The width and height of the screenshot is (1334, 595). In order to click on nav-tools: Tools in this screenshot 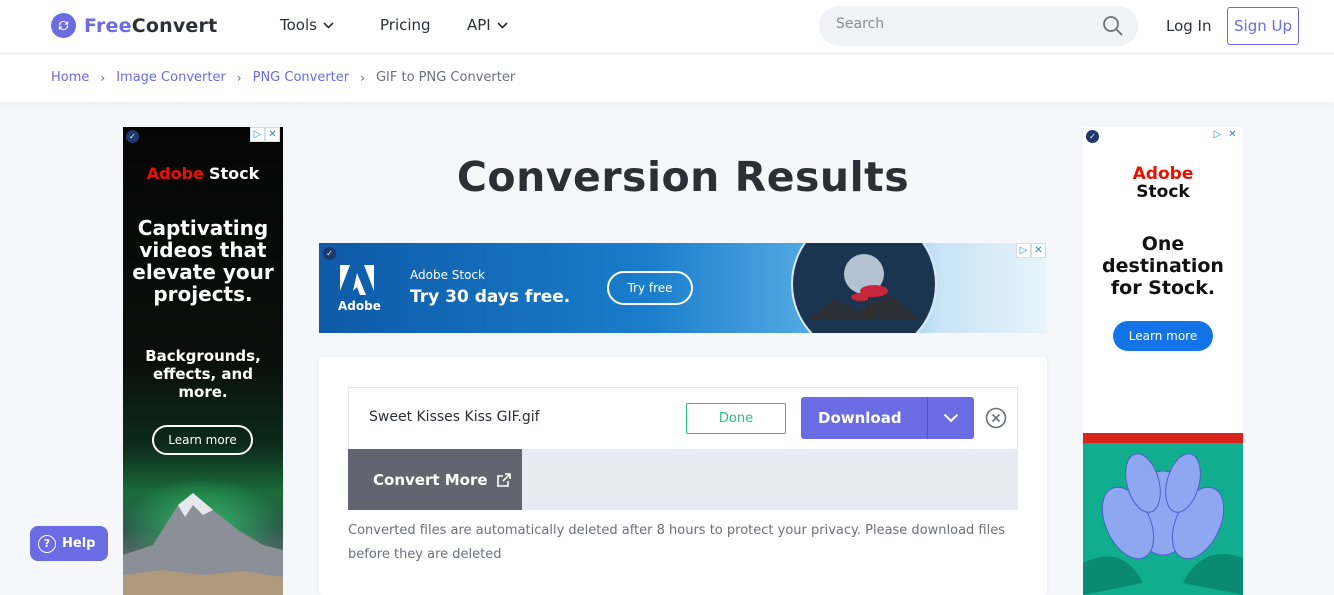, I will do `click(307, 25)`.